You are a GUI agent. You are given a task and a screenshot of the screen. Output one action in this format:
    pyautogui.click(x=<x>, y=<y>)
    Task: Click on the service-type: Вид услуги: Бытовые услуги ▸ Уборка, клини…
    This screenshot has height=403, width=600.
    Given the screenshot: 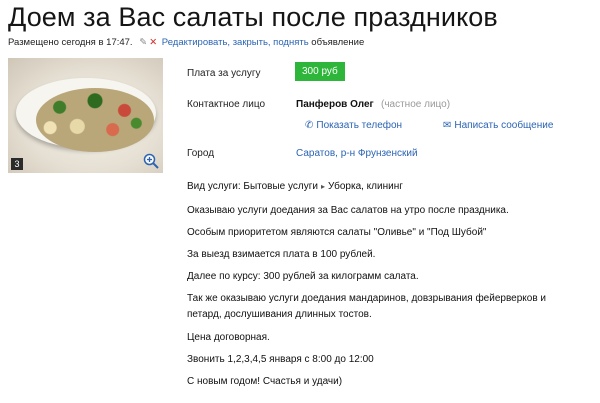 What is the action you would take?
    pyautogui.click(x=295, y=186)
    